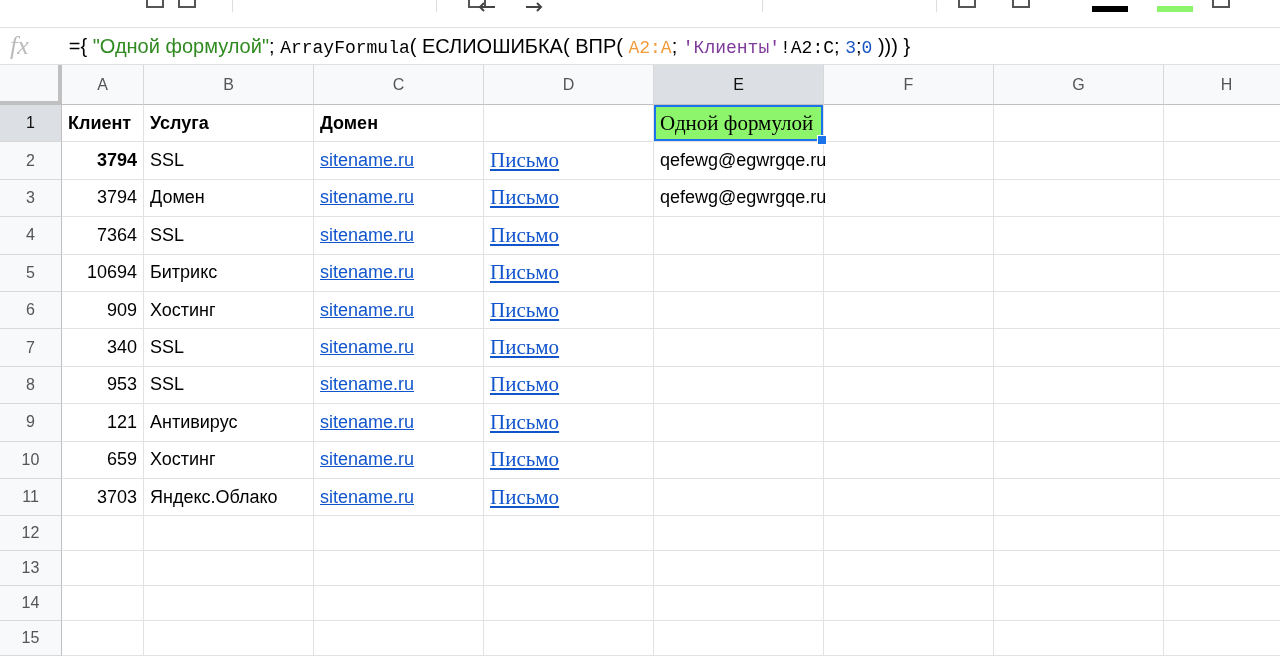  What do you see at coordinates (31, 639) in the screenshot?
I see `row-header: 15` at bounding box center [31, 639].